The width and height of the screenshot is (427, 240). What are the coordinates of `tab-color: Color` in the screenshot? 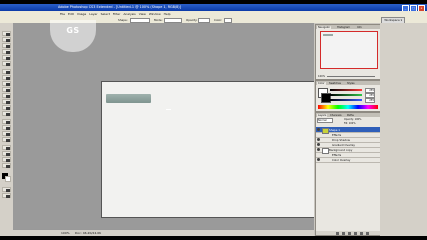 It's located at (321, 83).